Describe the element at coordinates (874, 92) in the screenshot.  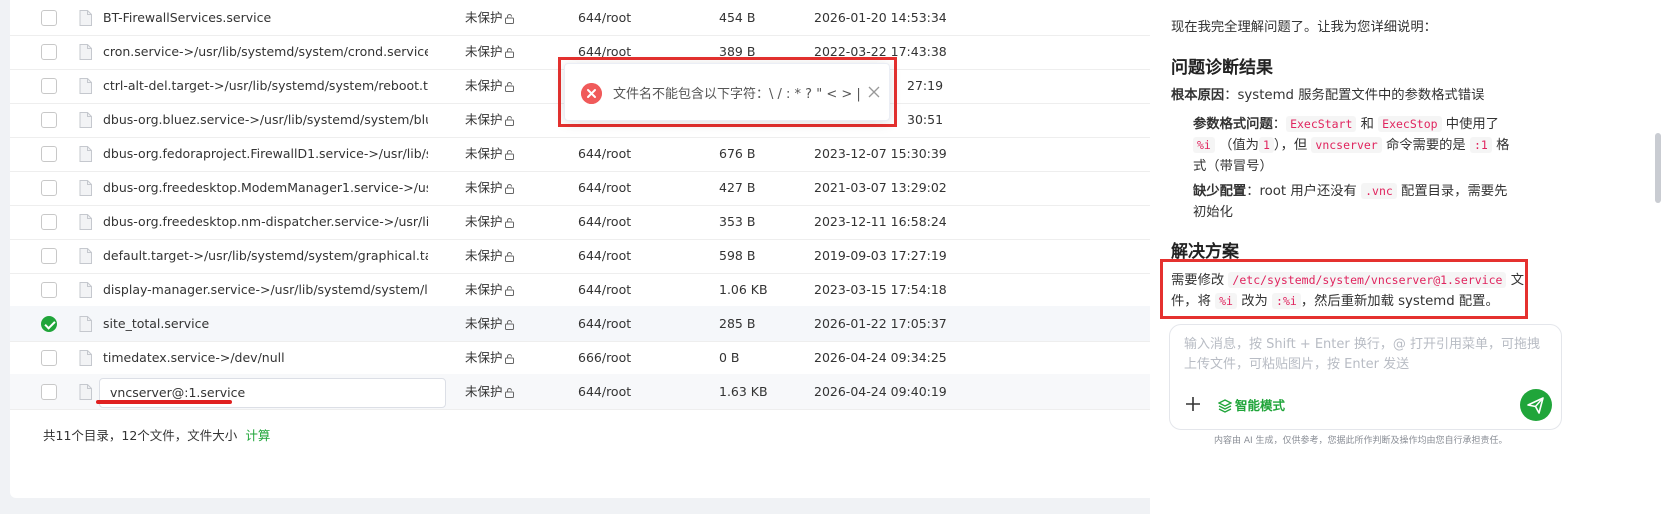
I see `close-icon` at that location.